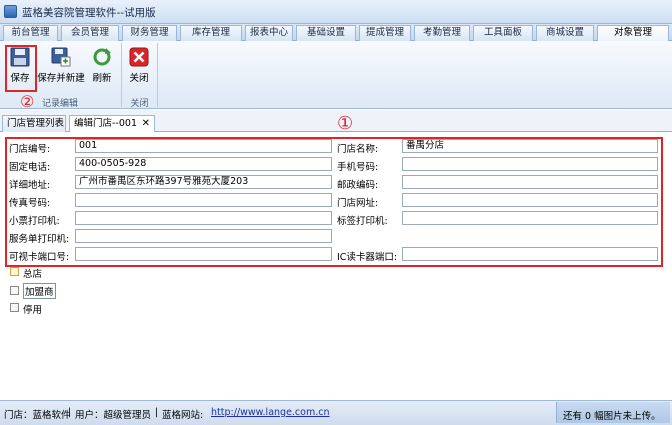 The width and height of the screenshot is (672, 425). What do you see at coordinates (530, 182) in the screenshot?
I see `postcode-field` at bounding box center [530, 182].